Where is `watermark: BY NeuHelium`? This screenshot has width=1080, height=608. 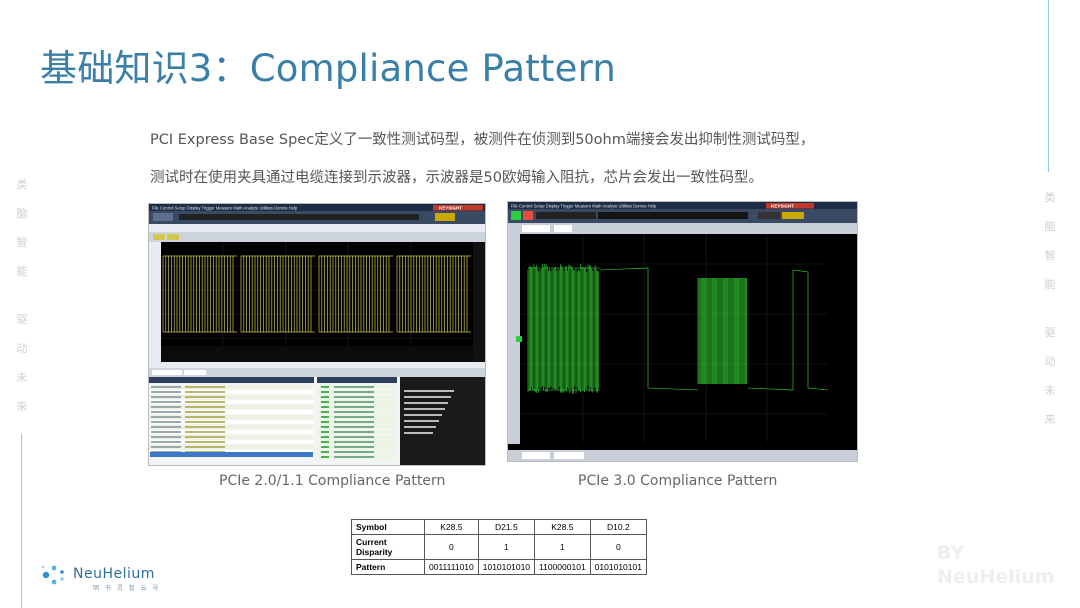 watermark: BY NeuHelium is located at coordinates (995, 565).